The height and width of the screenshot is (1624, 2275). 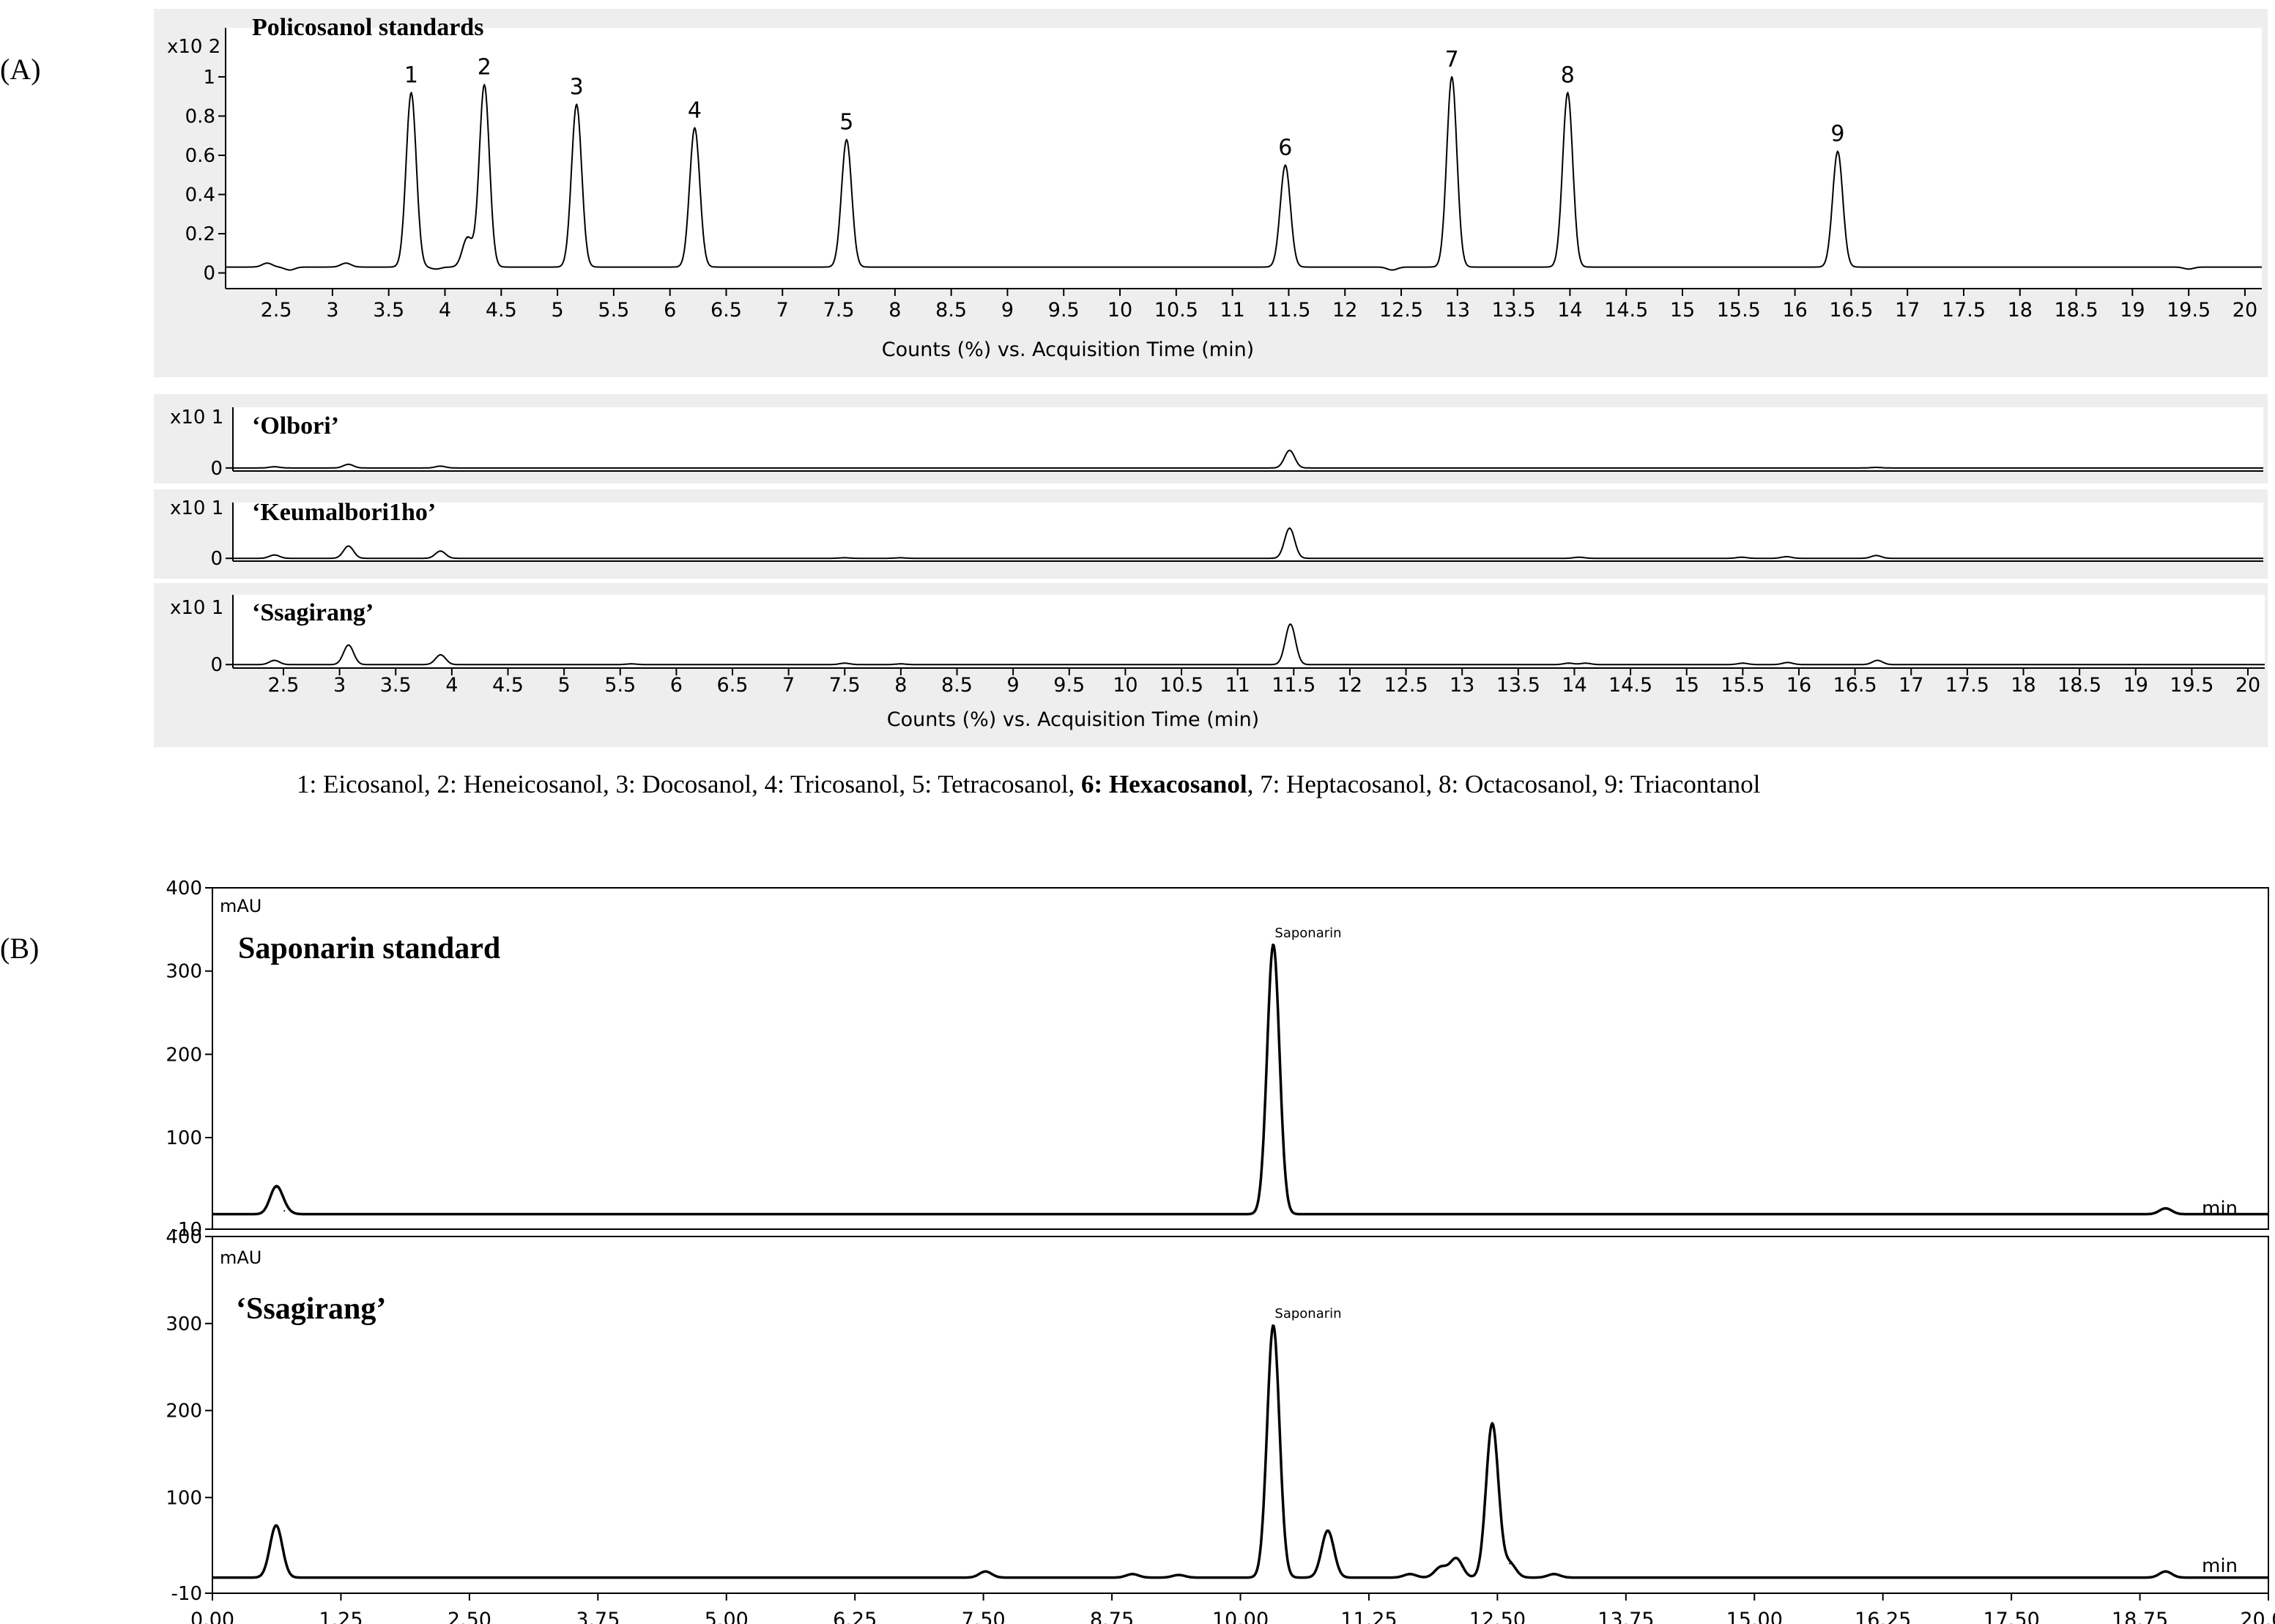 What do you see at coordinates (1014, 685) in the screenshot?
I see `x-tick-label: 9` at bounding box center [1014, 685].